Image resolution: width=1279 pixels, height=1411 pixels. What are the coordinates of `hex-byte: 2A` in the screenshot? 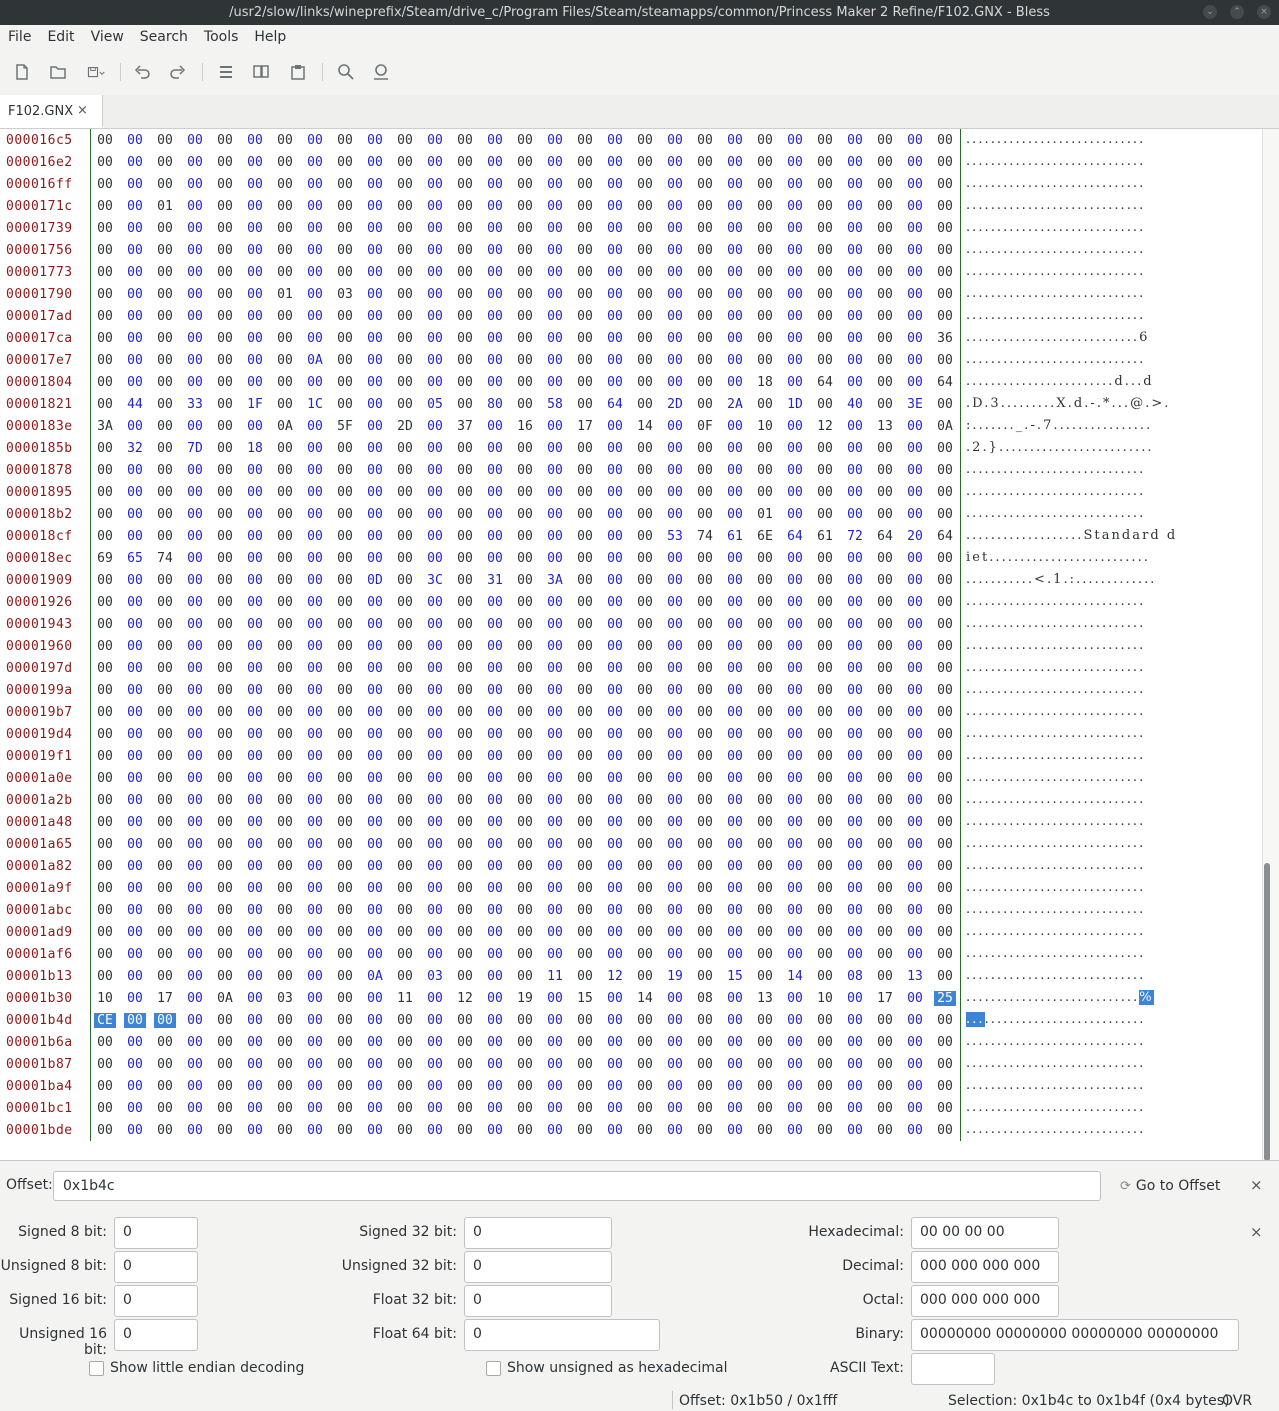 It's located at (735, 404).